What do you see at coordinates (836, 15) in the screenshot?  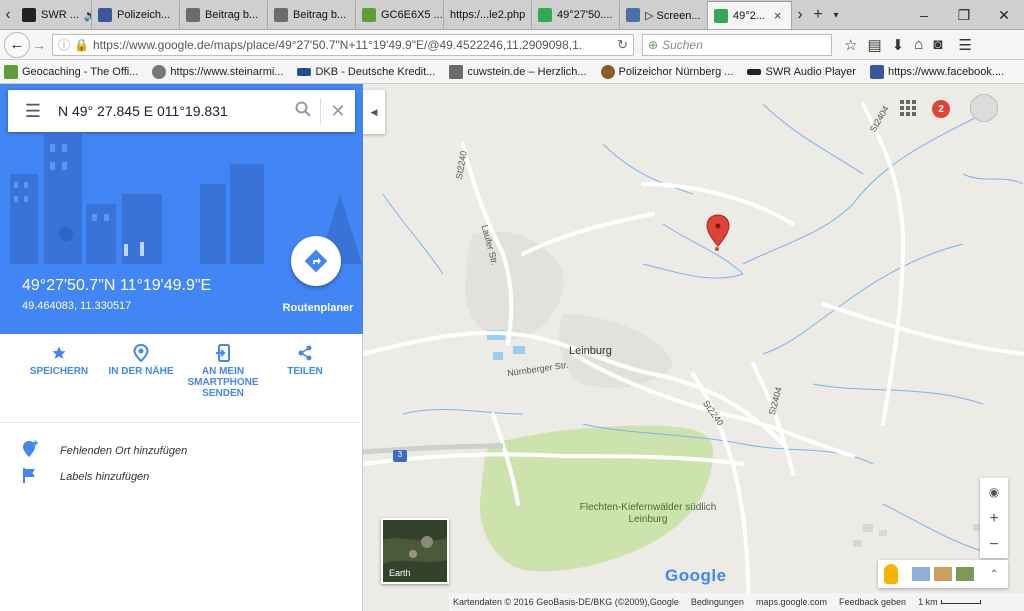 I see `tab-list-button: ▾` at bounding box center [836, 15].